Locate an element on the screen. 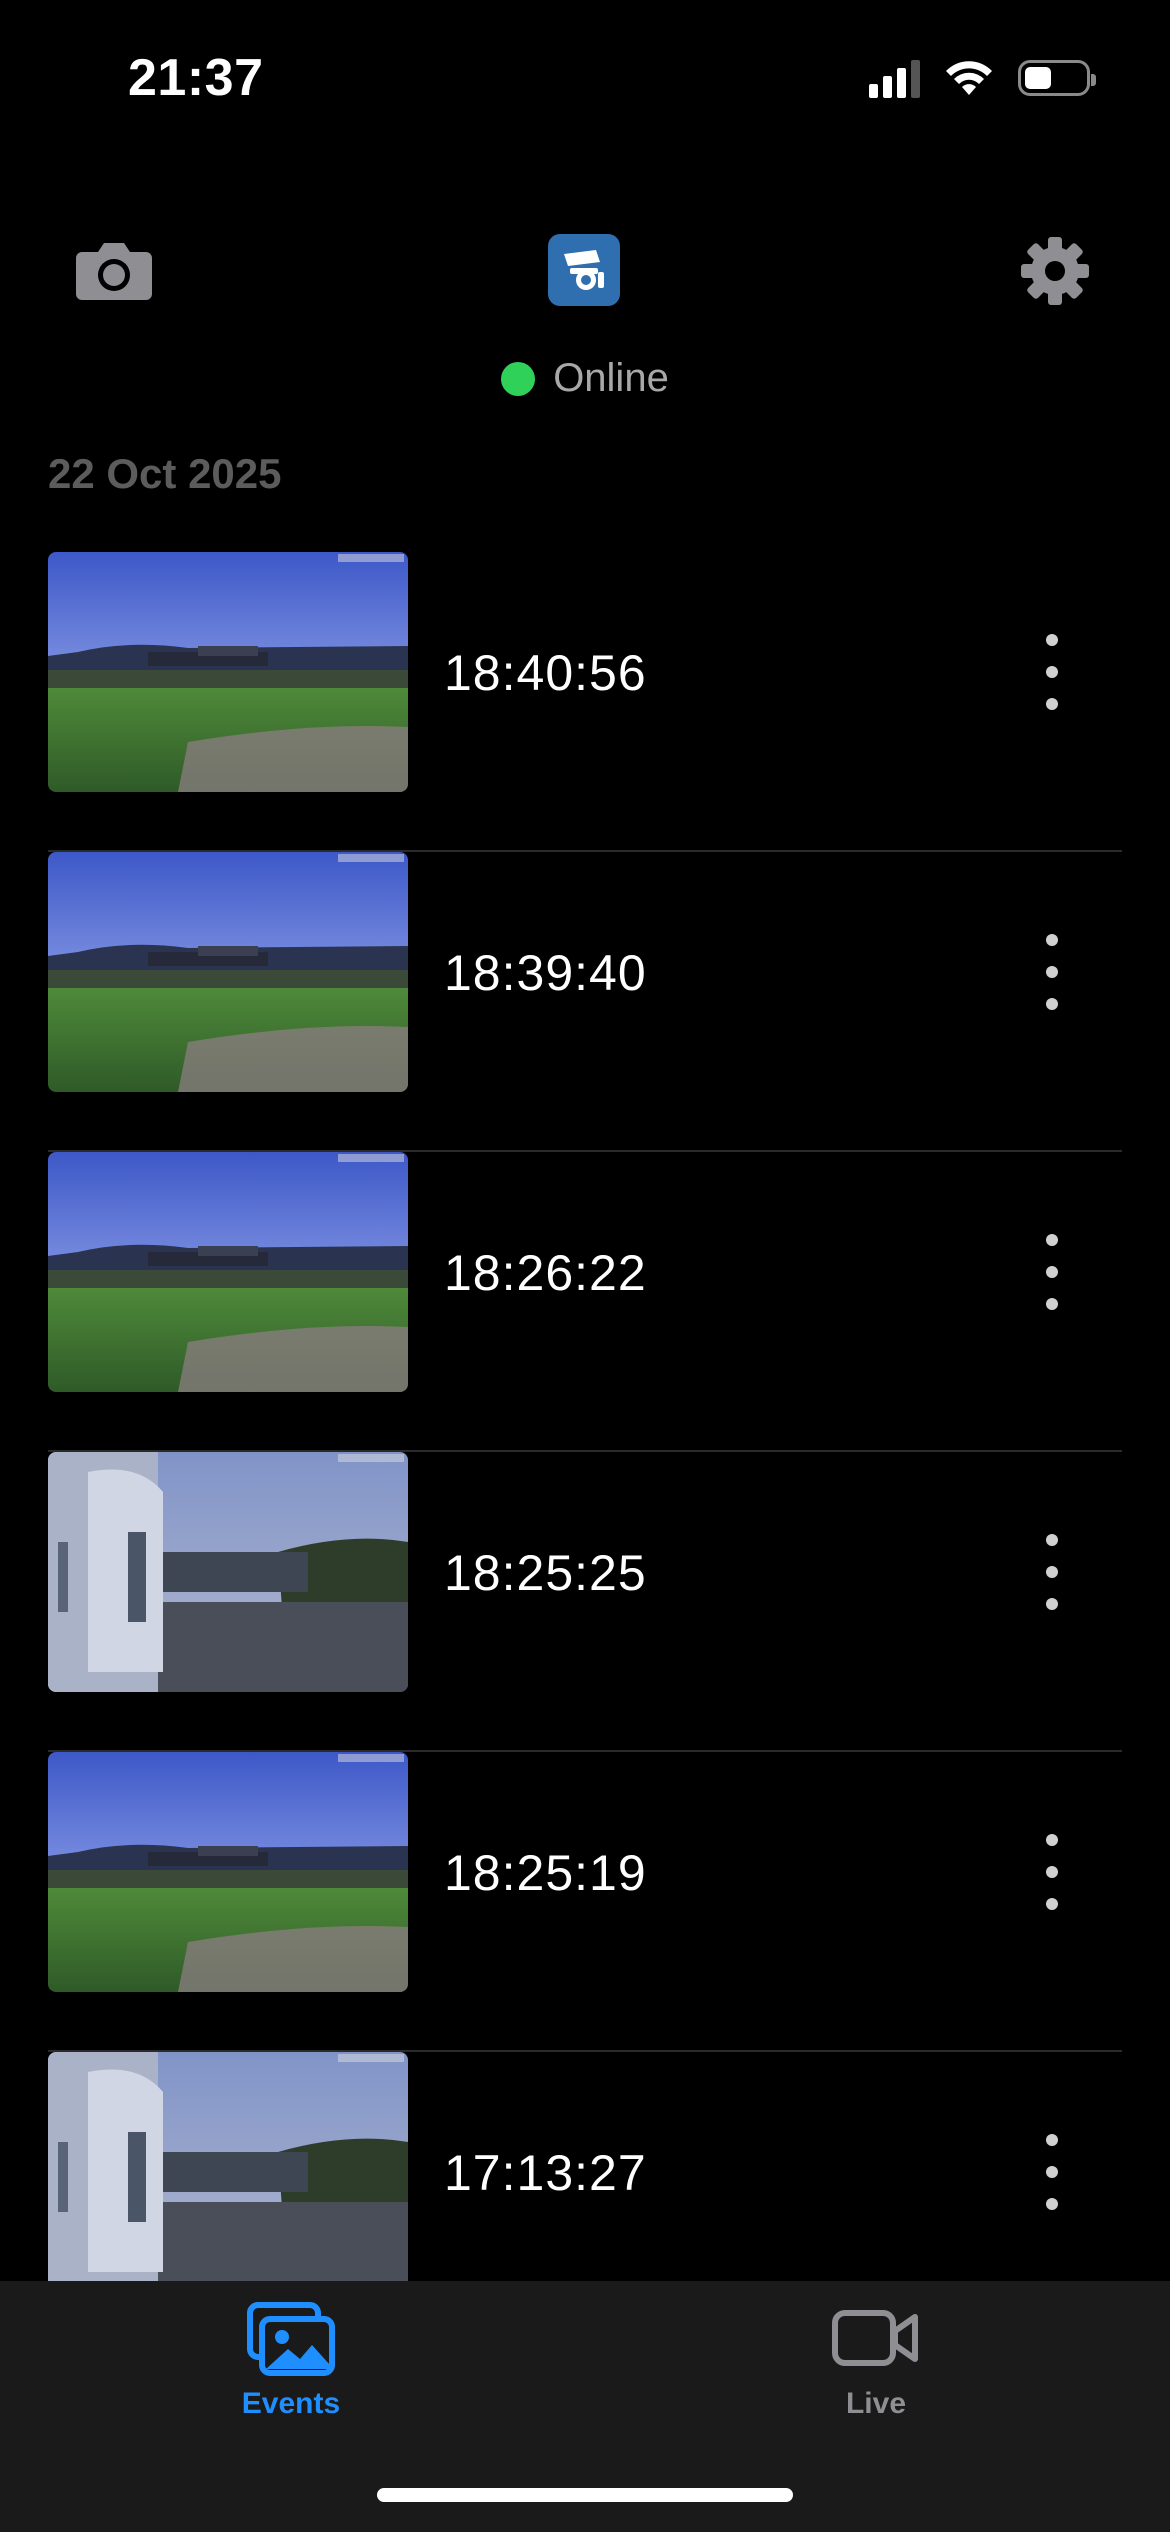  event-time: 18:26:22 is located at coordinates (545, 1273).